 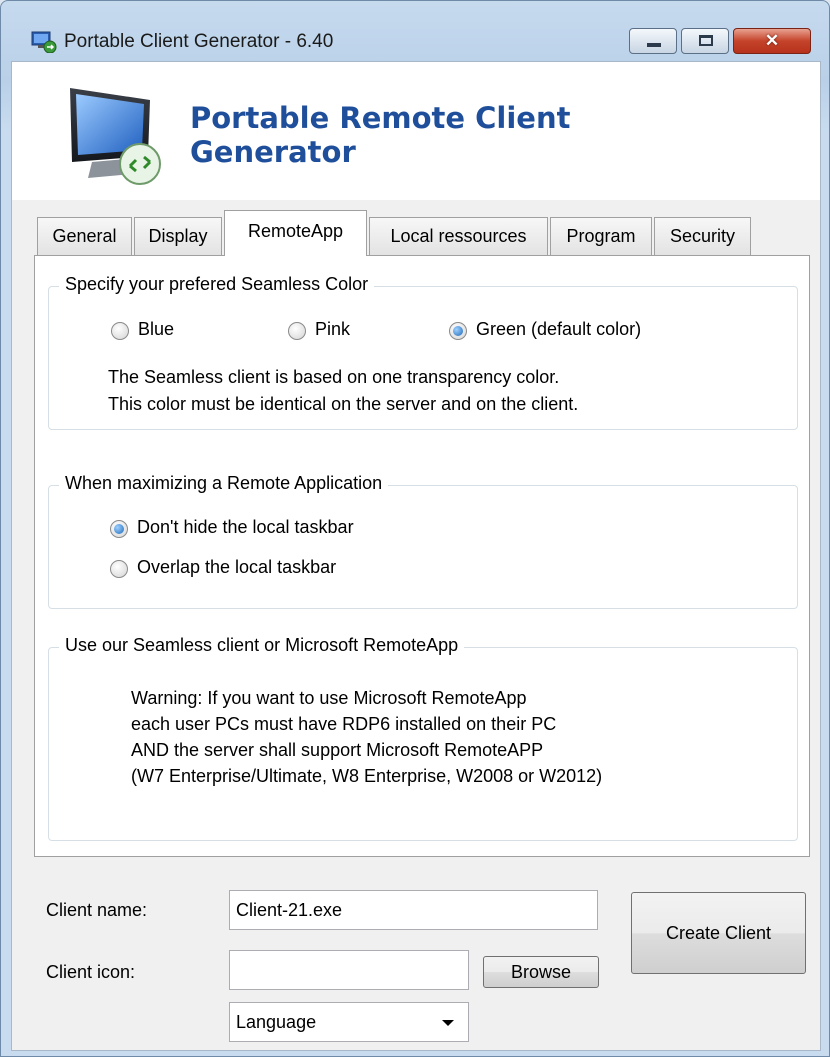 What do you see at coordinates (119, 569) in the screenshot?
I see `radio-overlap-taskbar` at bounding box center [119, 569].